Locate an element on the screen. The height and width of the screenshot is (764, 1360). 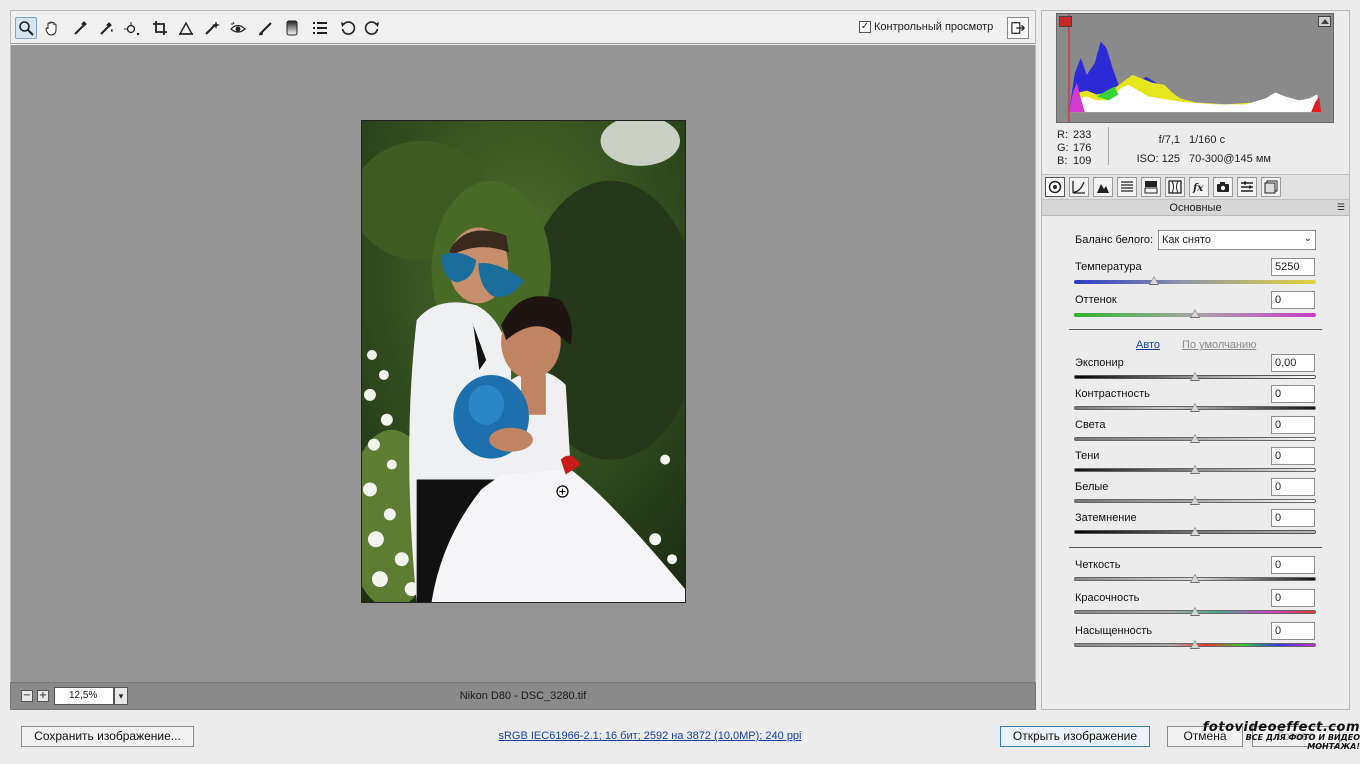
clarity-thumb is located at coordinates (1195, 578).